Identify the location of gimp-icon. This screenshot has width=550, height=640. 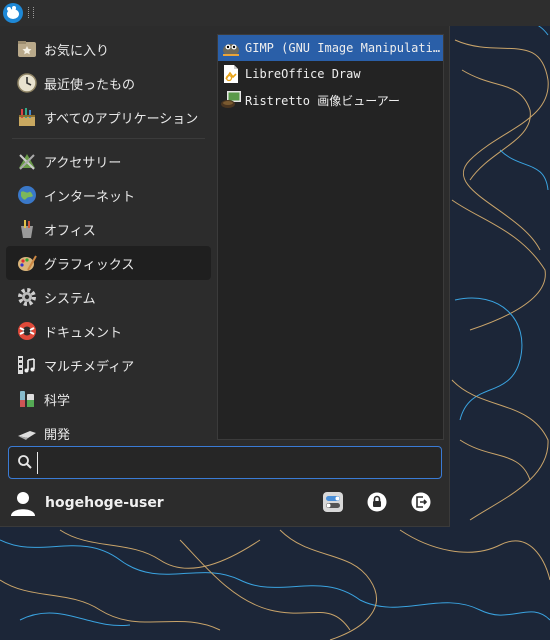
(231, 48).